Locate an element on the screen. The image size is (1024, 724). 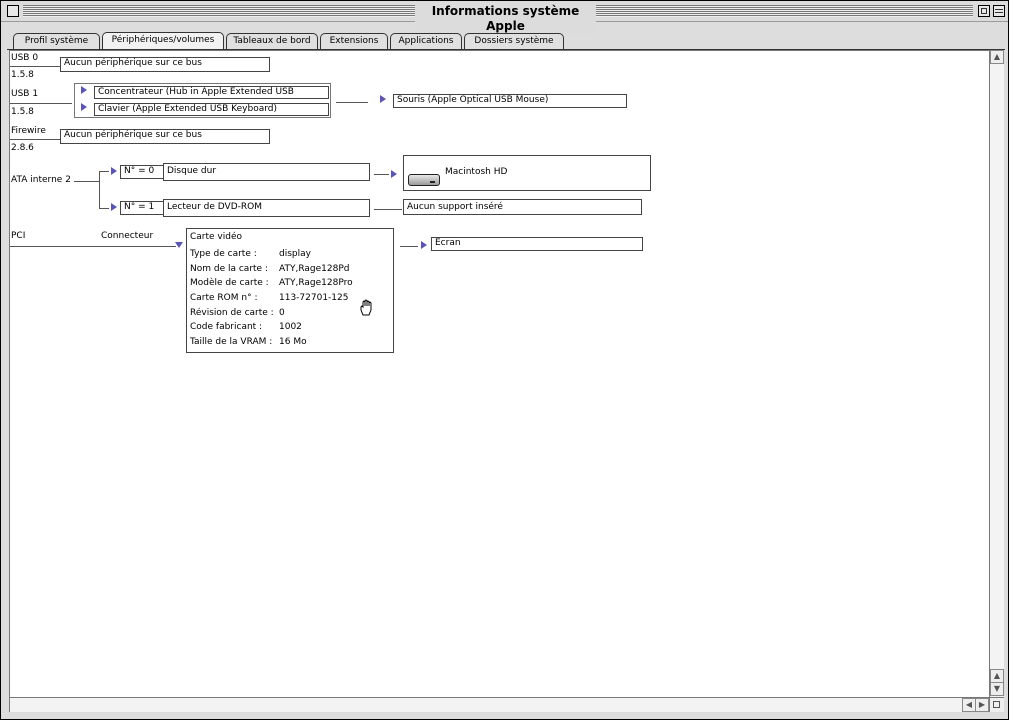
volume-box: Macintosh HD is located at coordinates (527, 173).